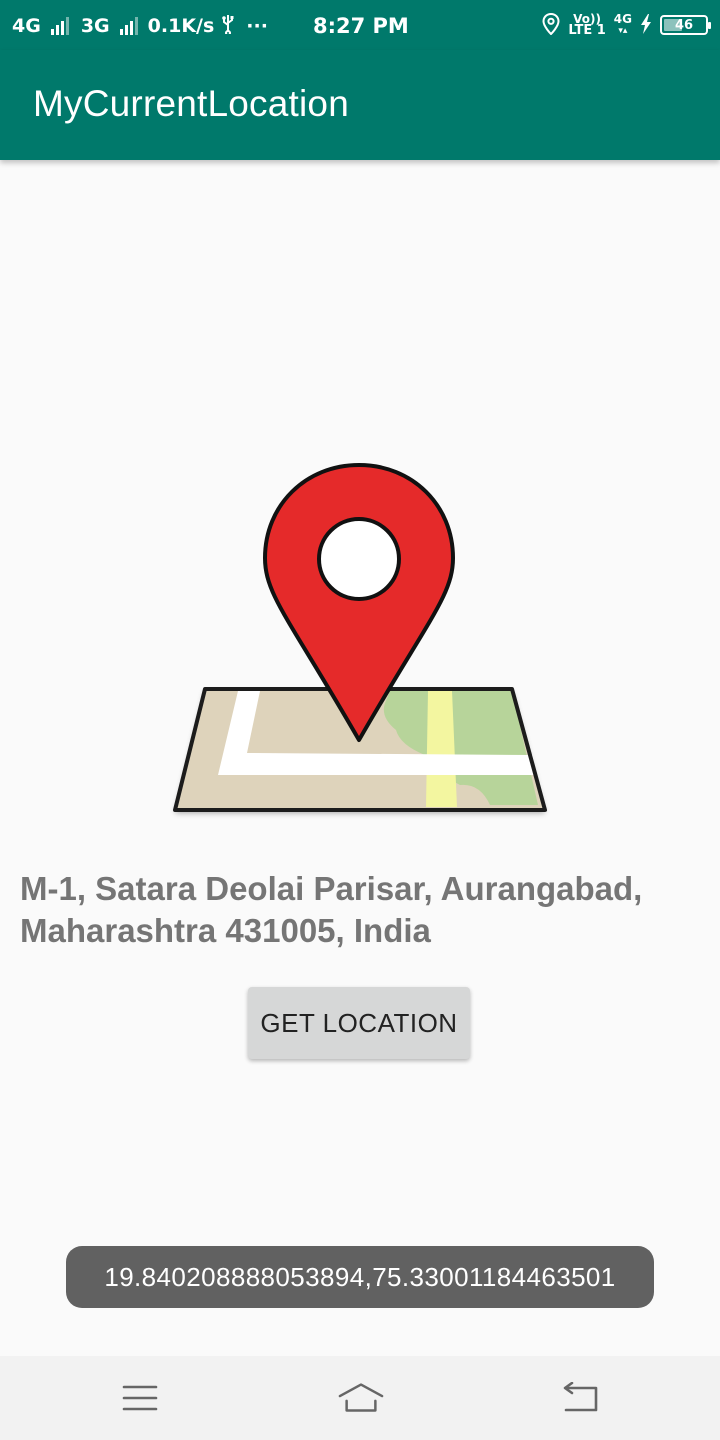  Describe the element at coordinates (140, 26) in the screenshot. I see `status-left: 4G 3G 0.1K/s ···` at that location.